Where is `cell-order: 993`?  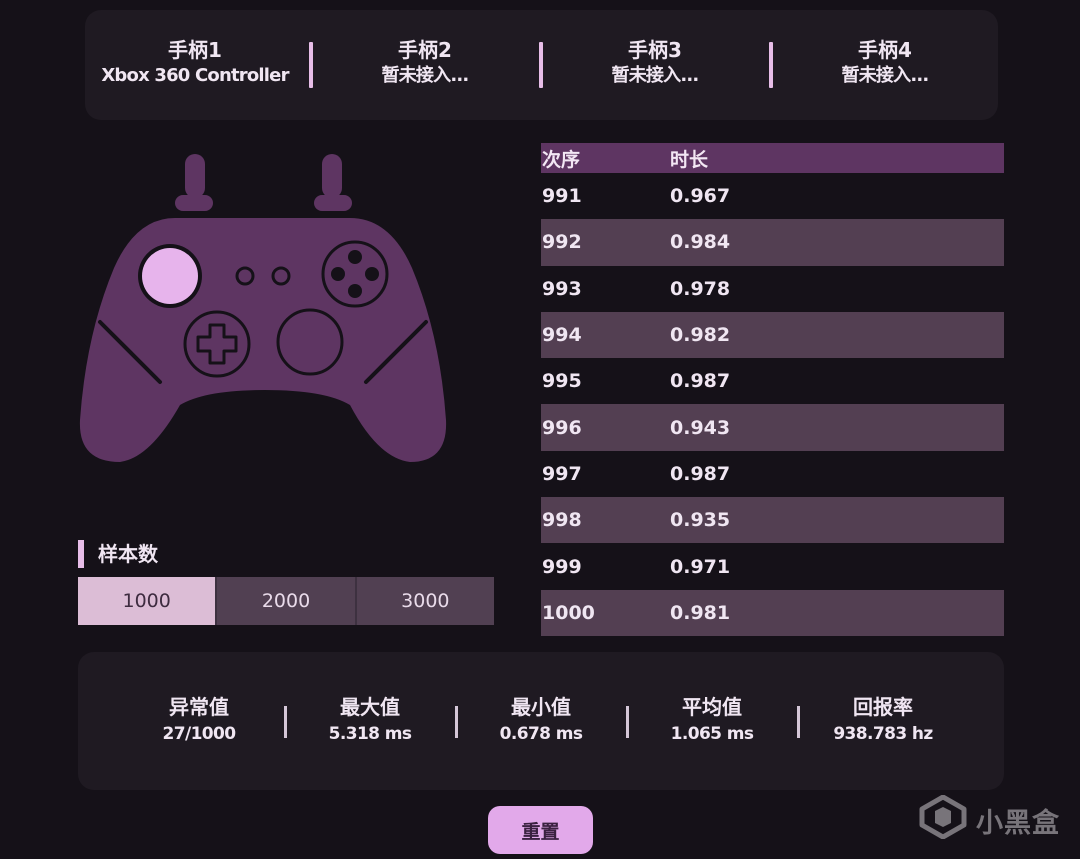
cell-order: 993 is located at coordinates (562, 288).